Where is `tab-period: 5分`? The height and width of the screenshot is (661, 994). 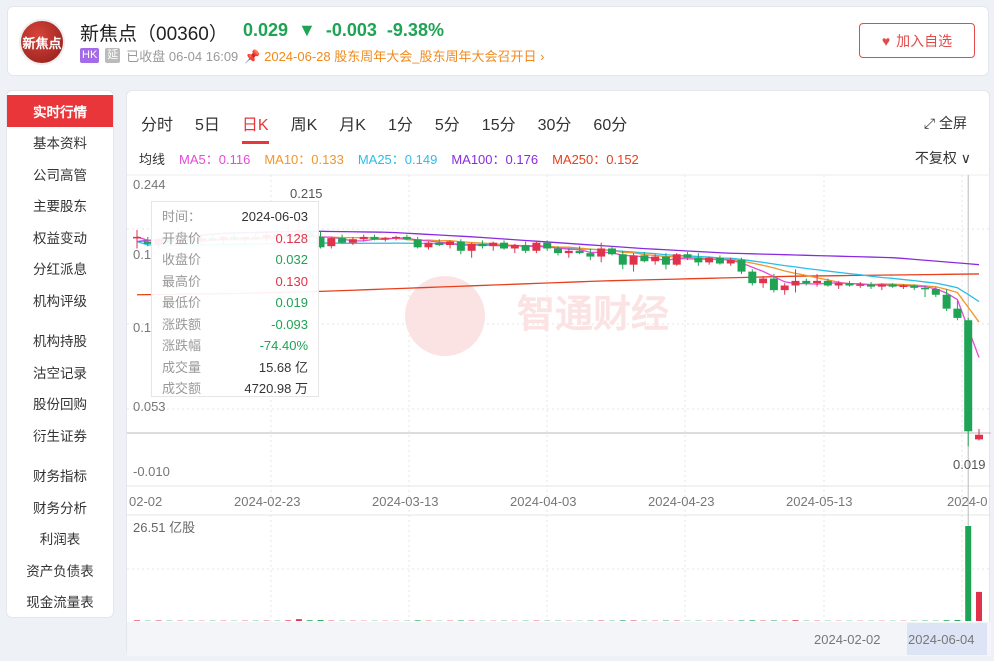
tab-period: 5分 is located at coordinates (447, 126).